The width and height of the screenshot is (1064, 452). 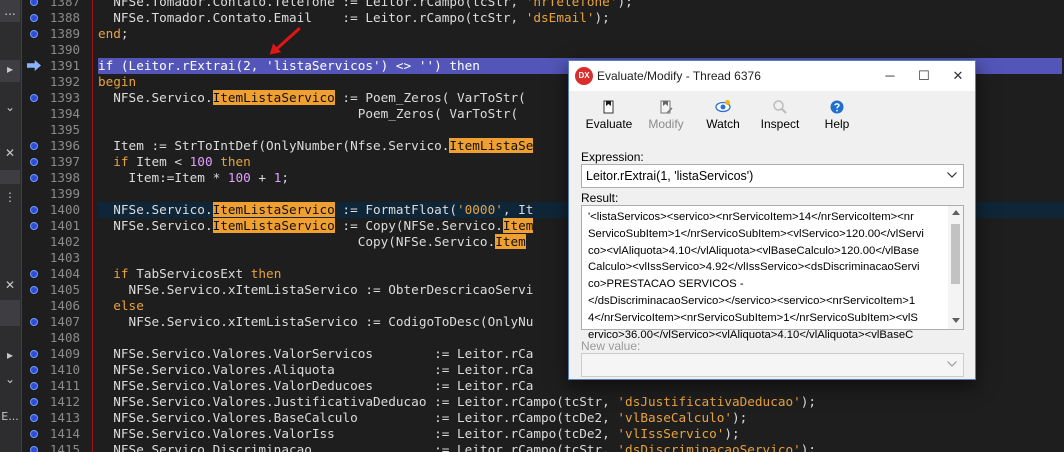 What do you see at coordinates (54, 306) in the screenshot?
I see `gutter-row: 1406` at bounding box center [54, 306].